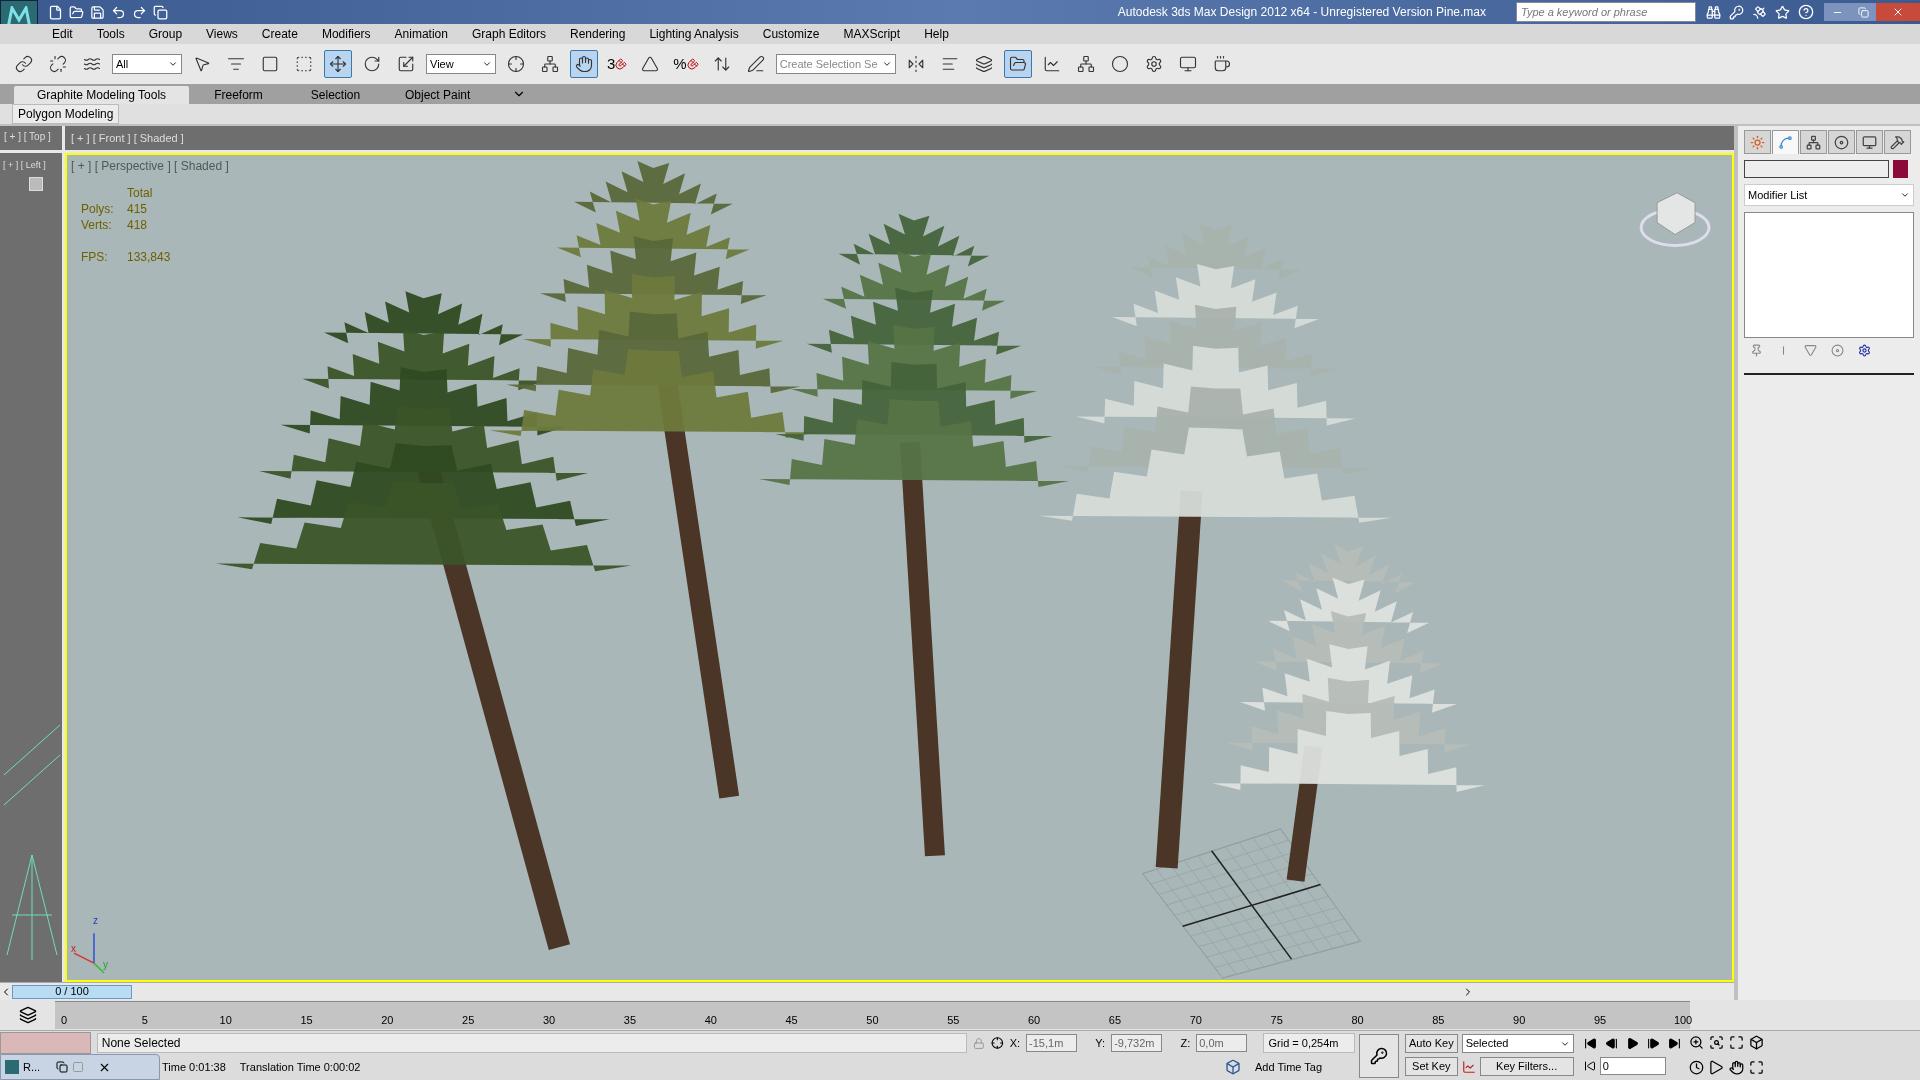 This screenshot has height=1080, width=1920. Describe the element at coordinates (899, 138) in the screenshot. I see `front-viewport: [ + ] [ Front ] [ Shaded ]` at that location.